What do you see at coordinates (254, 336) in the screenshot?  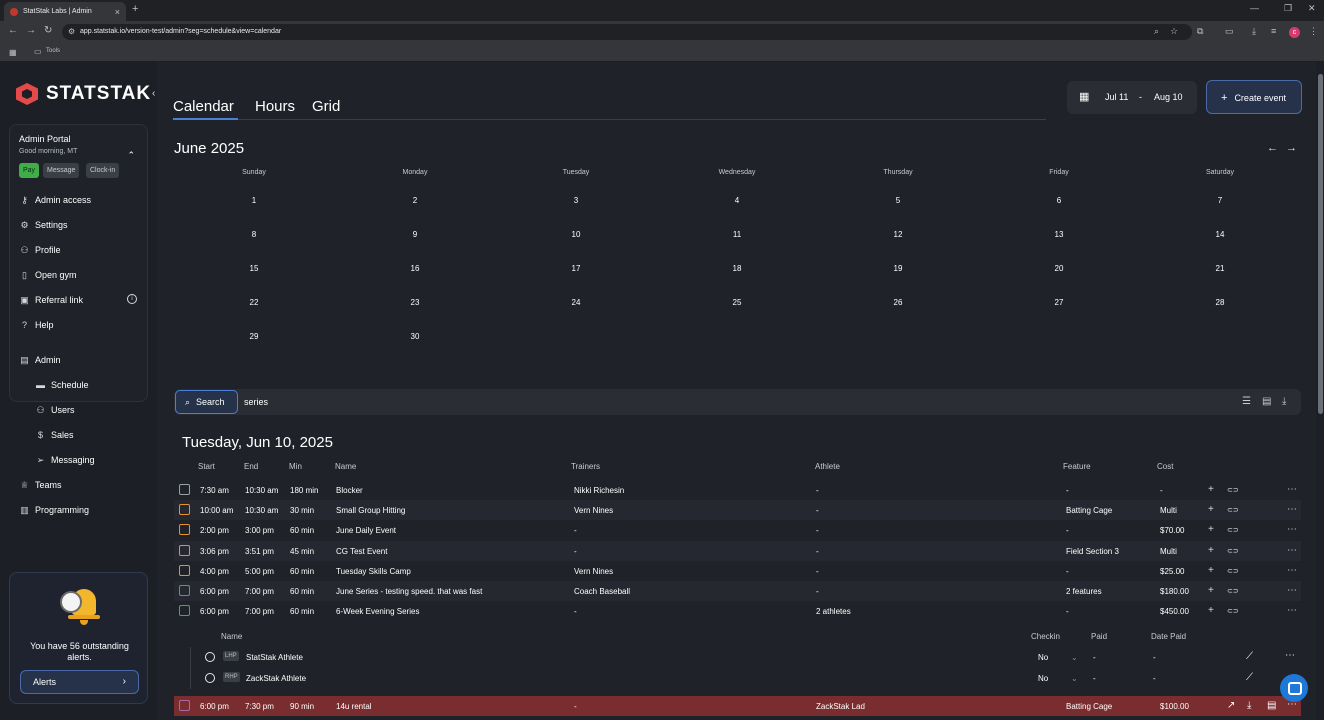 I see `calendar-day: 29` at bounding box center [254, 336].